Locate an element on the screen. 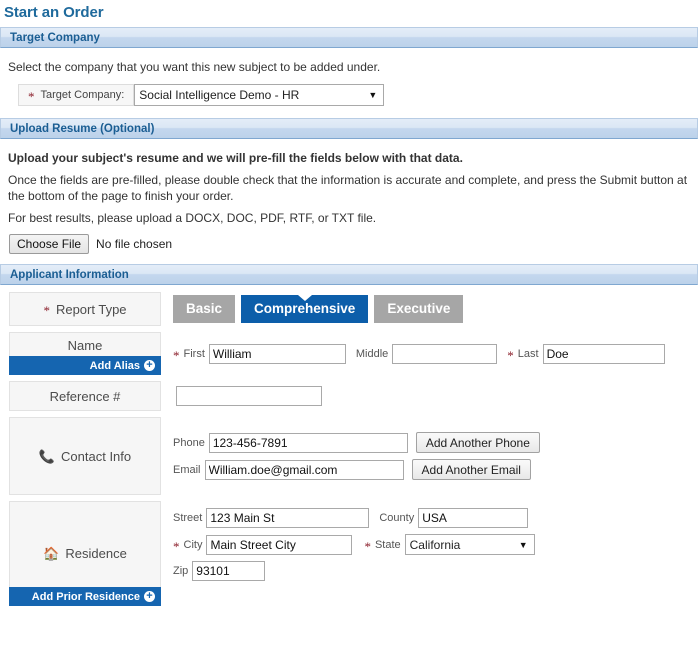  add-another-phone-button: Add Another Phone is located at coordinates (477, 442).